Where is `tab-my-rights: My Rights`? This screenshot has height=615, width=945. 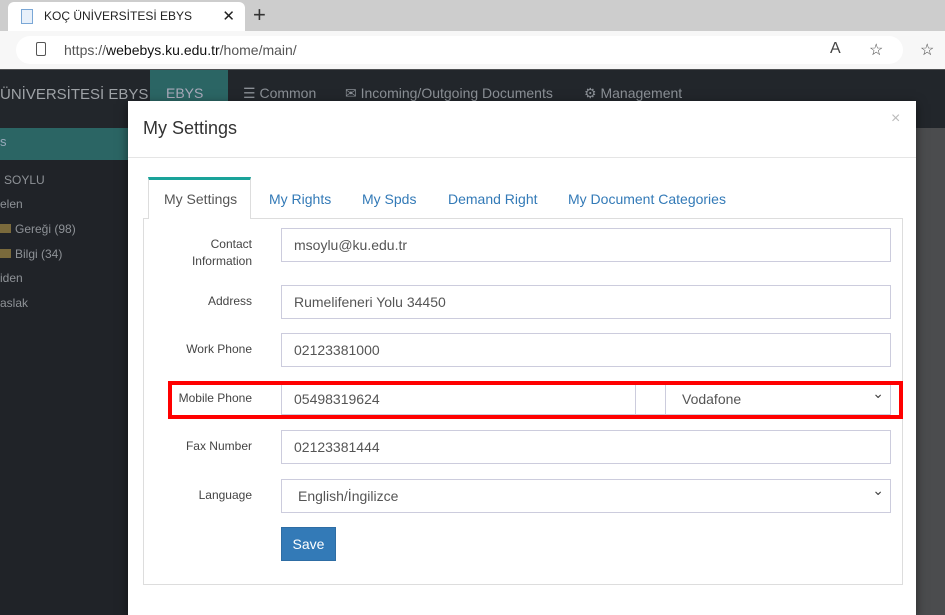 tab-my-rights: My Rights is located at coordinates (300, 198).